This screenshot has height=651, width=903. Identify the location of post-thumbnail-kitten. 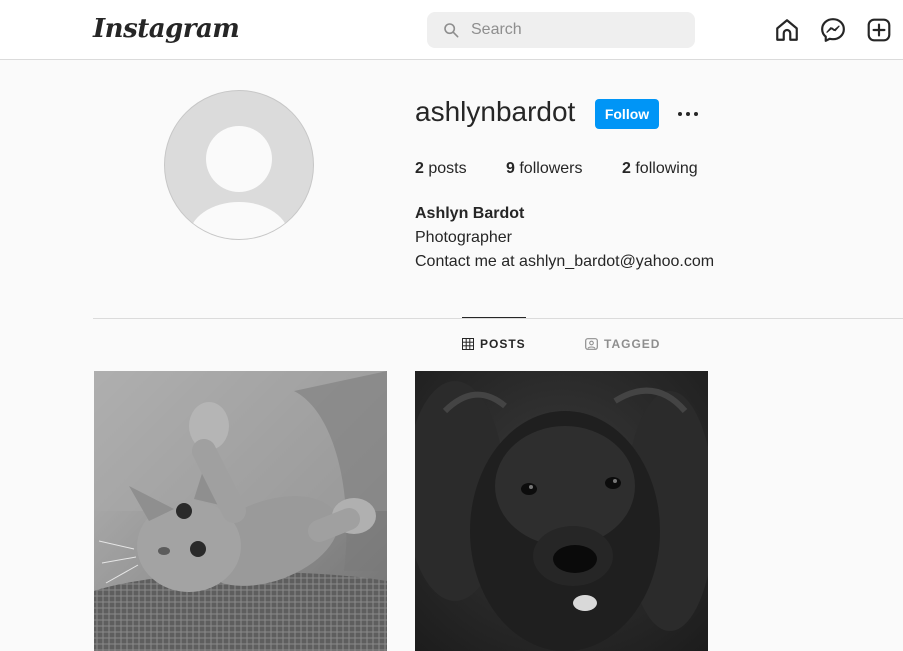
(240, 511).